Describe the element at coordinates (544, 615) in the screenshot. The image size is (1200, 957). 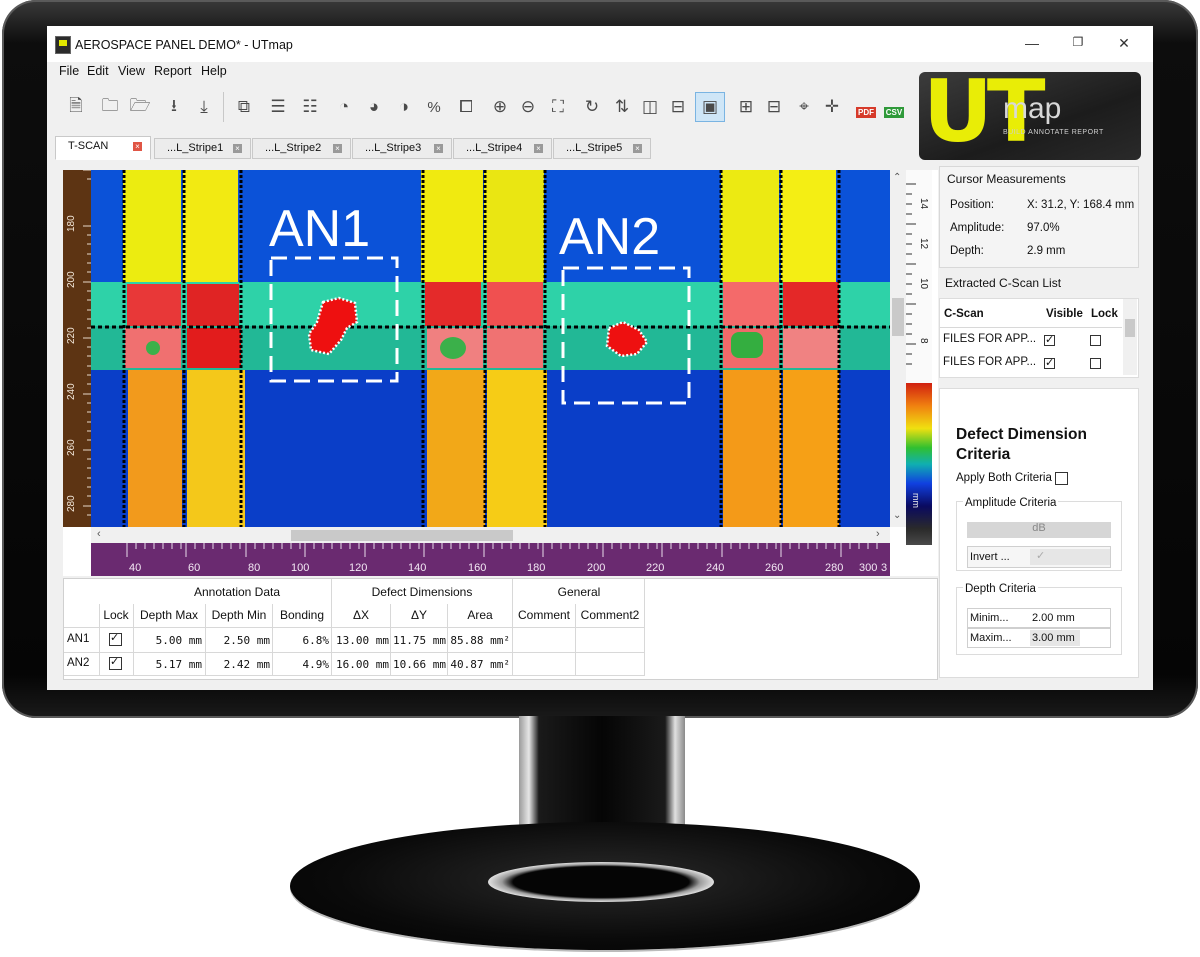
I see `col-comment: Comment` at that location.